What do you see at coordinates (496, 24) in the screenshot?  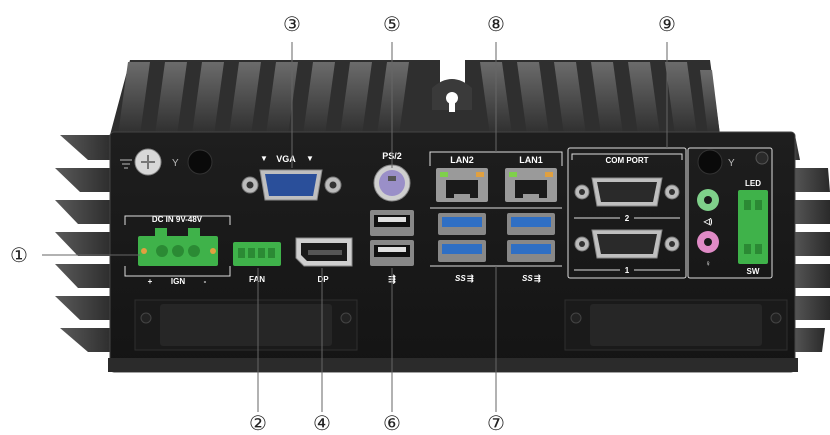 I see `callout-8: ⑧` at bounding box center [496, 24].